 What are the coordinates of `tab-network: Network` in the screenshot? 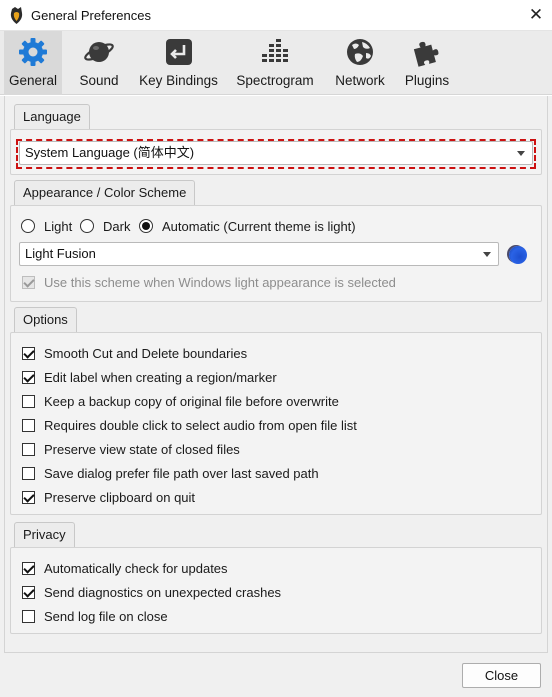 It's located at (360, 63).